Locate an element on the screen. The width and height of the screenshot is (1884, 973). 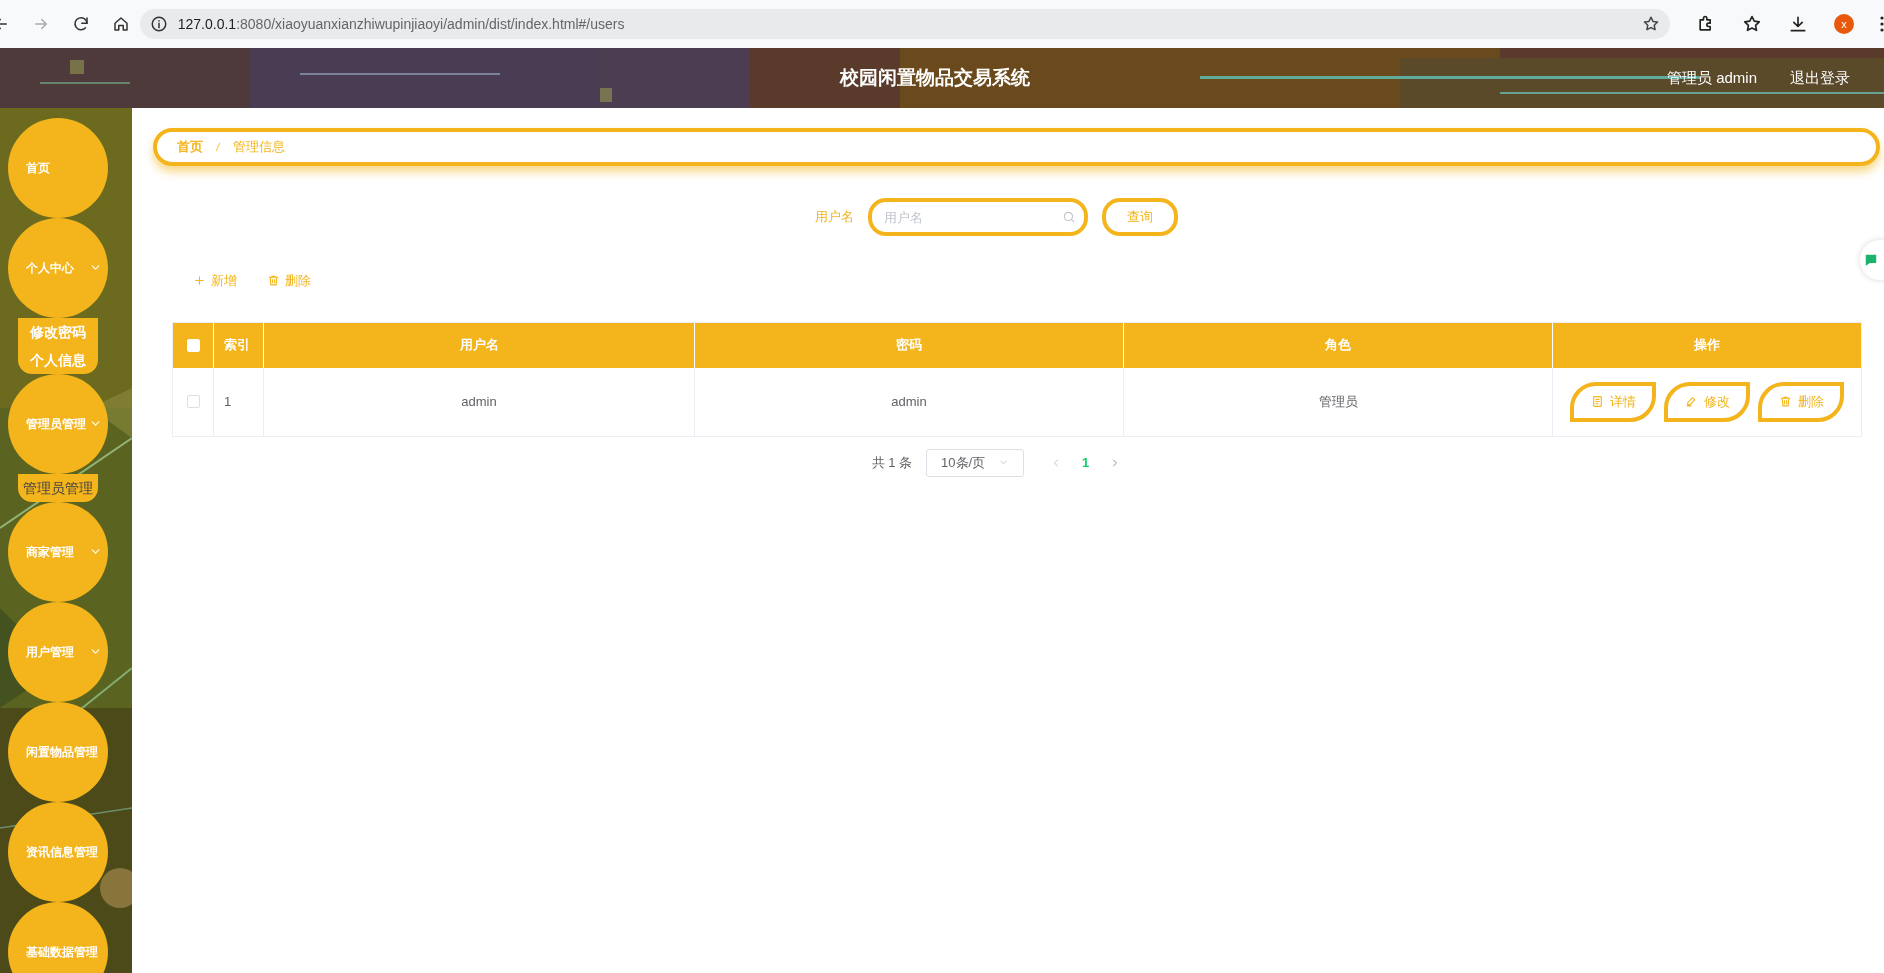
pencil-icon is located at coordinates (1691, 401).